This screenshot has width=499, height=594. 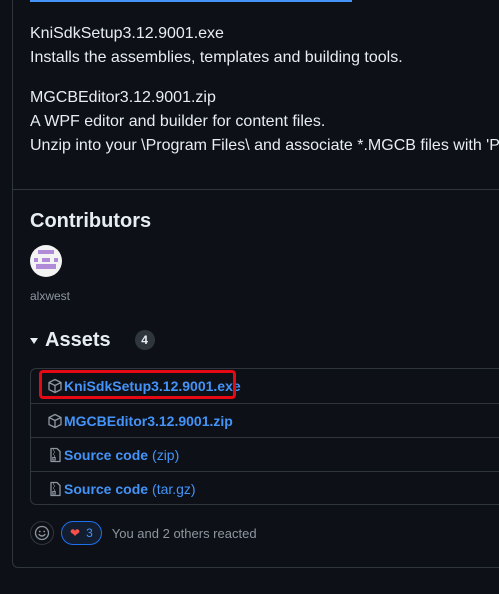 What do you see at coordinates (265, 386) in the screenshot?
I see `list-item: KniSdkSetup3.12.9001.exe` at bounding box center [265, 386].